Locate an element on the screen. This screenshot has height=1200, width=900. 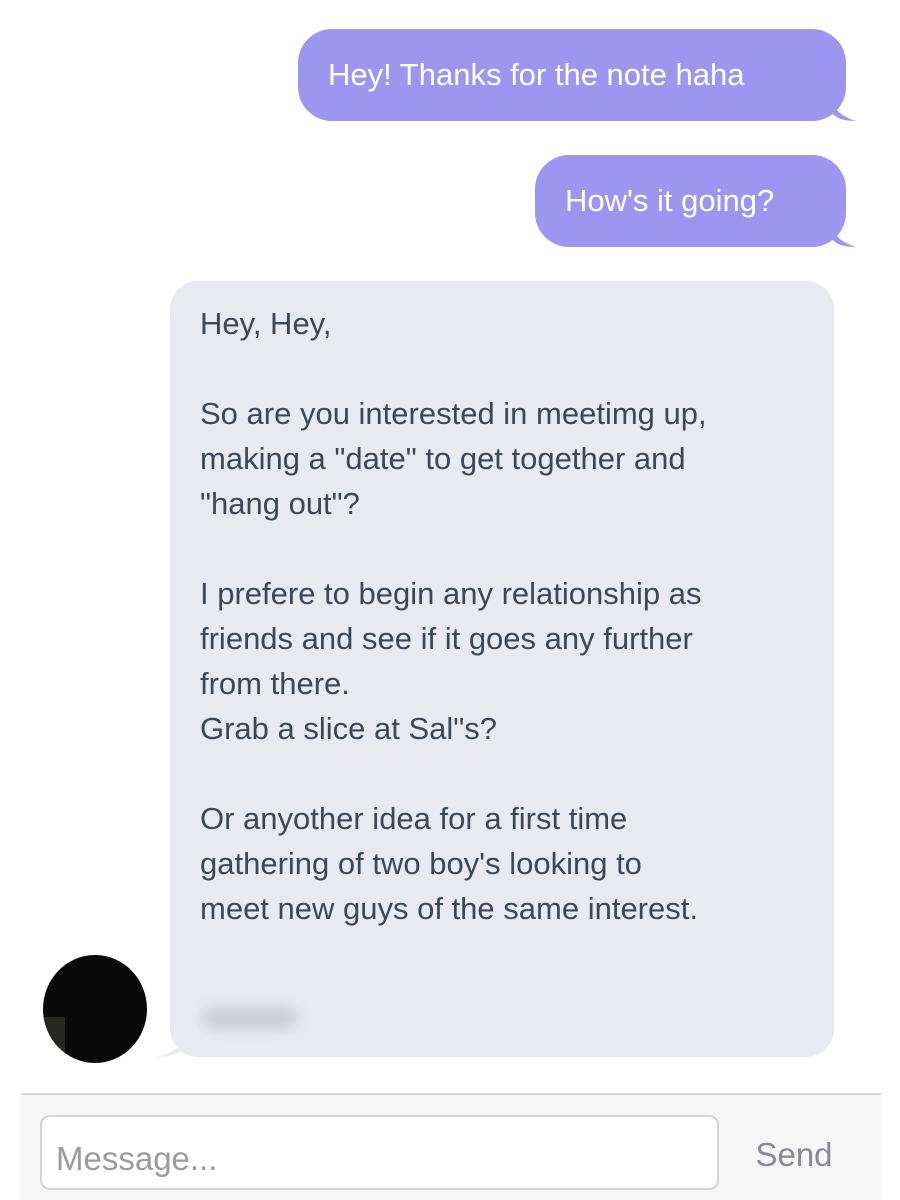
outgoing-message-2: How's it going? is located at coordinates (695, 201).